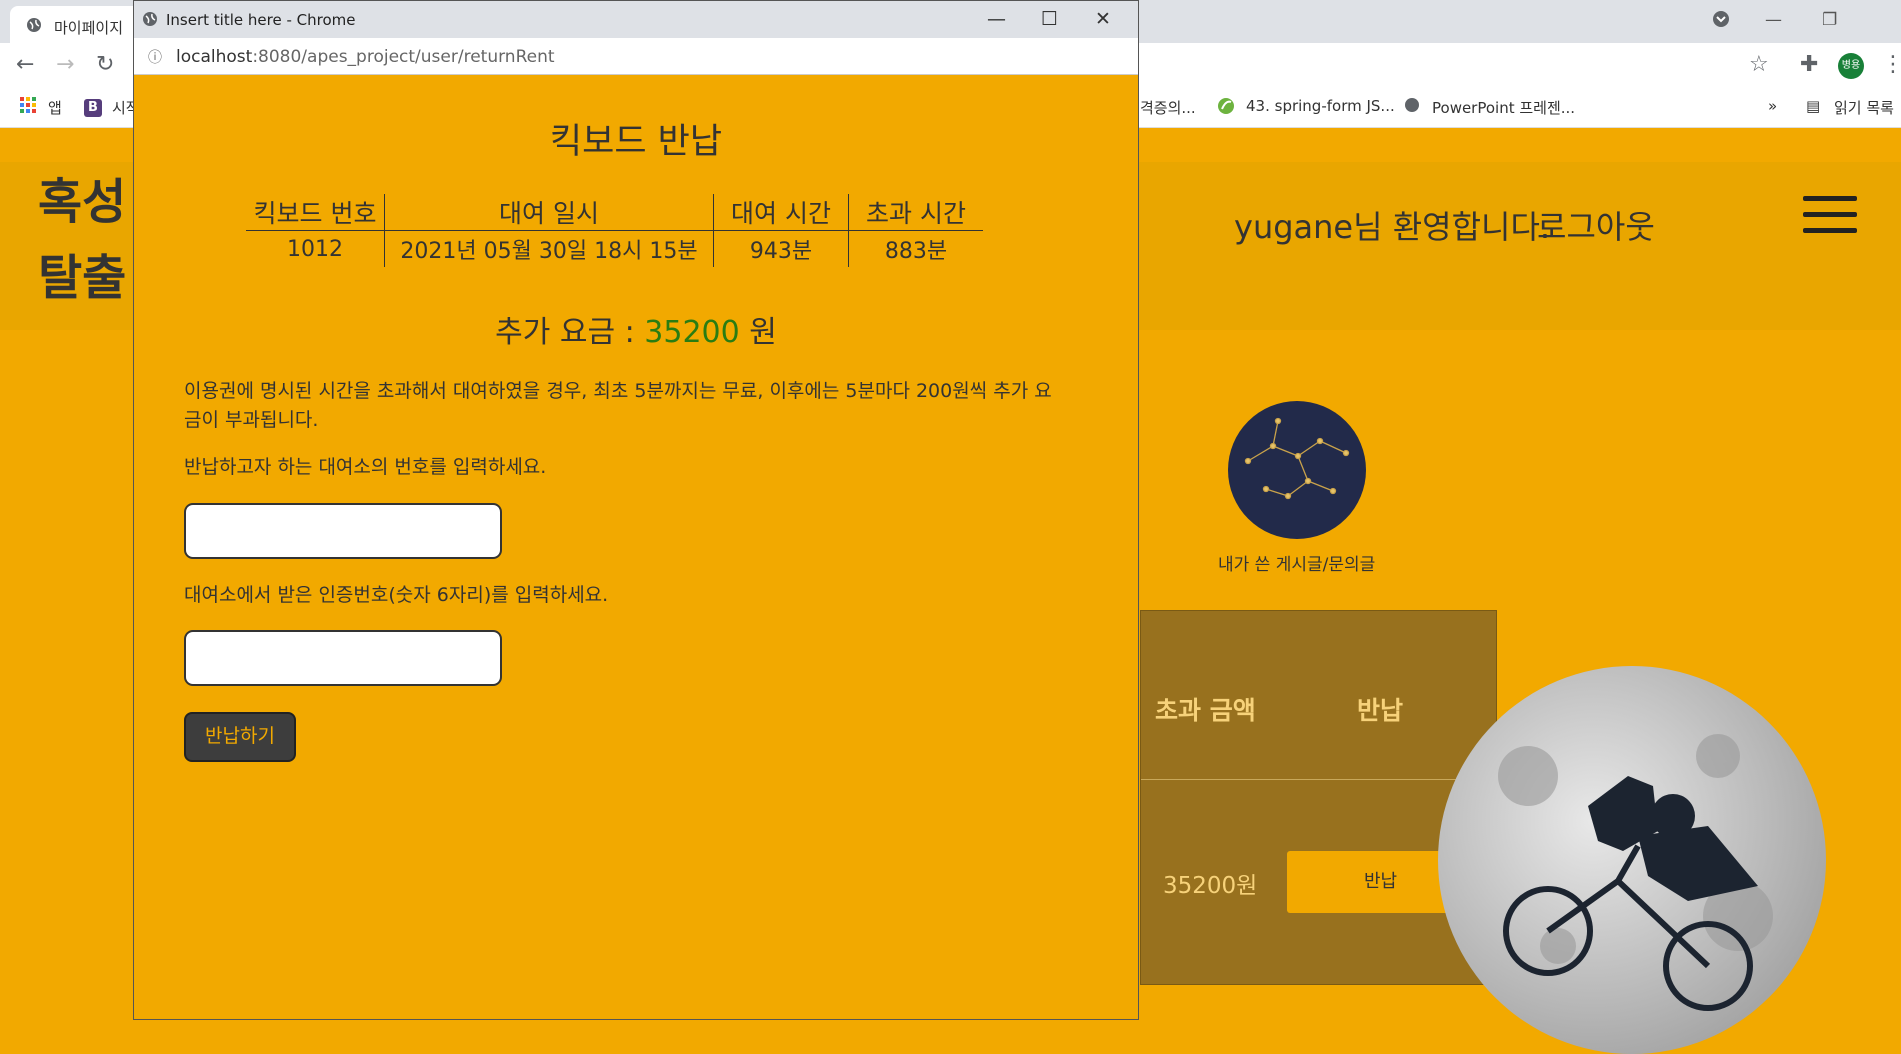  Describe the element at coordinates (549, 212) in the screenshot. I see `col-rent-datetime: 대여 일시` at that location.